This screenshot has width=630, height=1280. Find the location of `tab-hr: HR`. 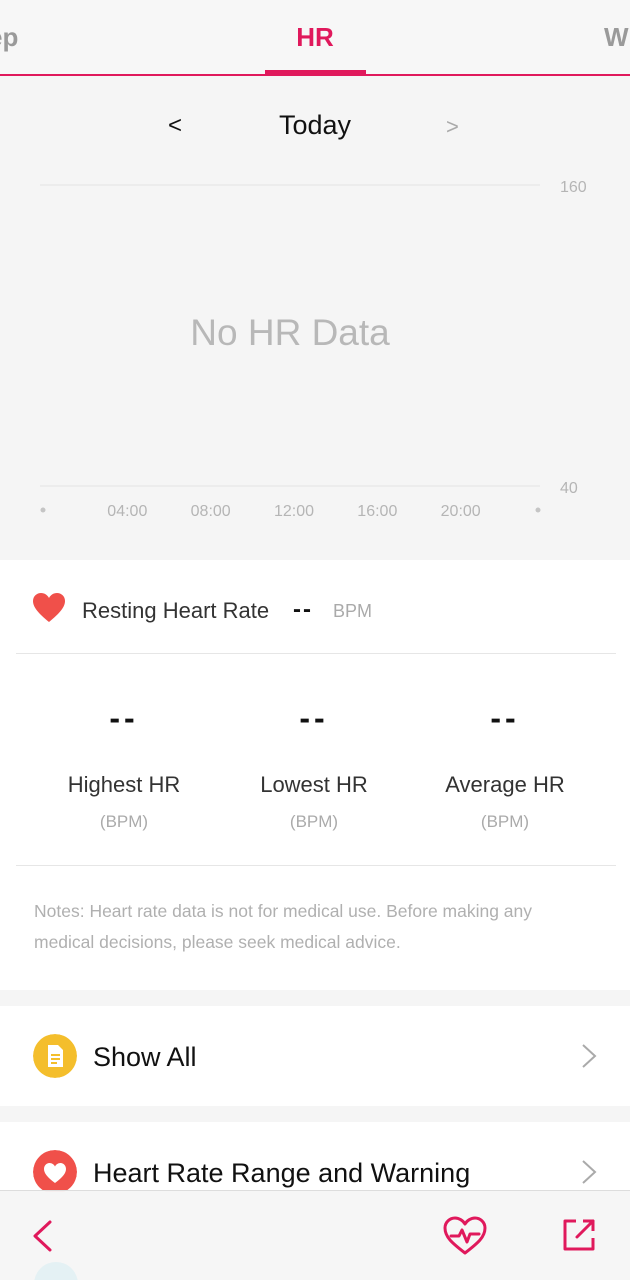

tab-hr: HR is located at coordinates (315, 37).